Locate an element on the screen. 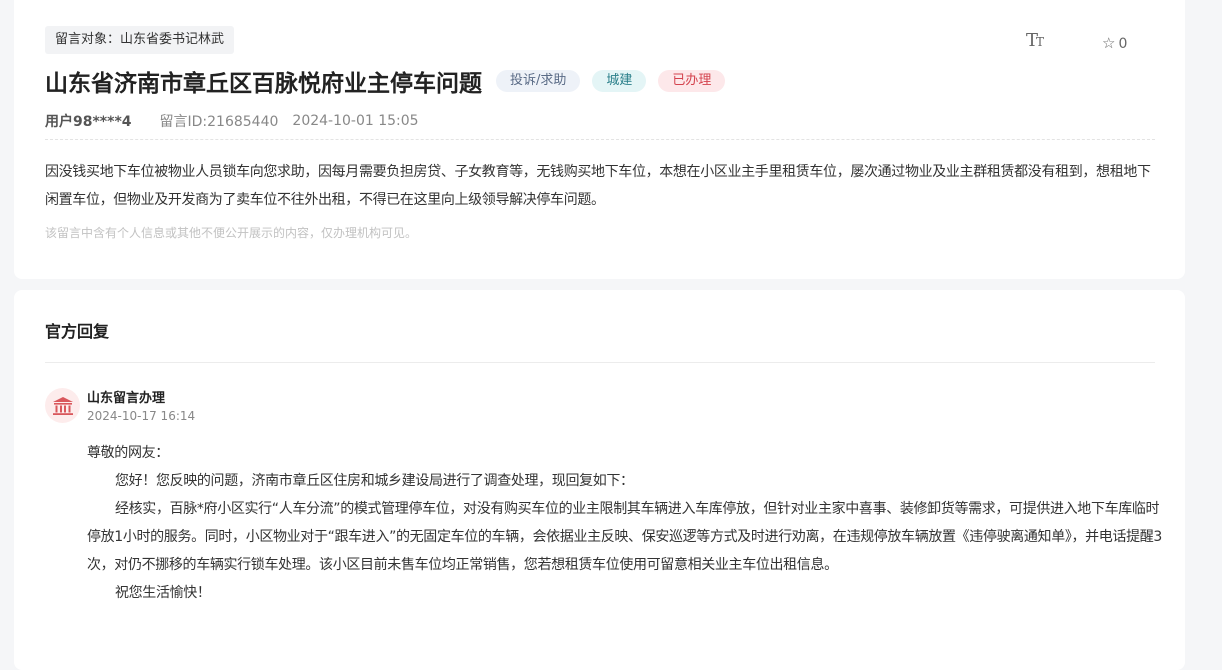 Image resolution: width=1222 pixels, height=670 pixels. reply-paragraph: 祝您生活愉快！ is located at coordinates (163, 593).